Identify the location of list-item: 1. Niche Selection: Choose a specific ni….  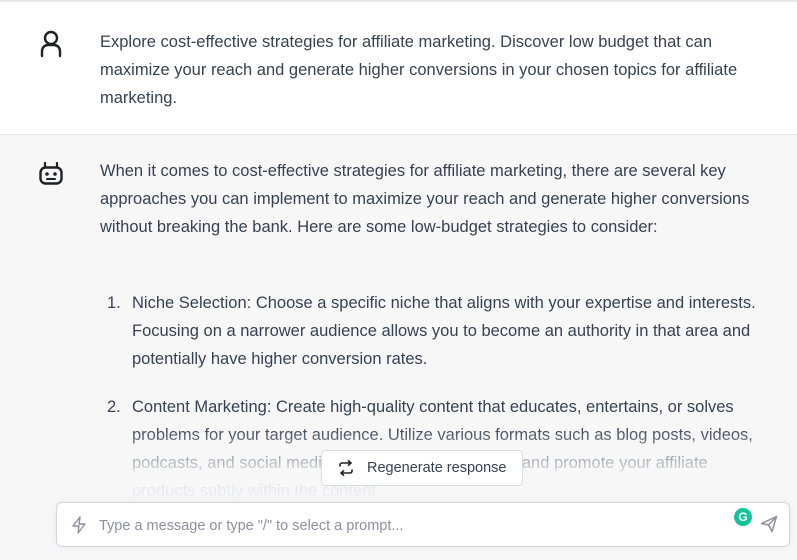
(430, 331).